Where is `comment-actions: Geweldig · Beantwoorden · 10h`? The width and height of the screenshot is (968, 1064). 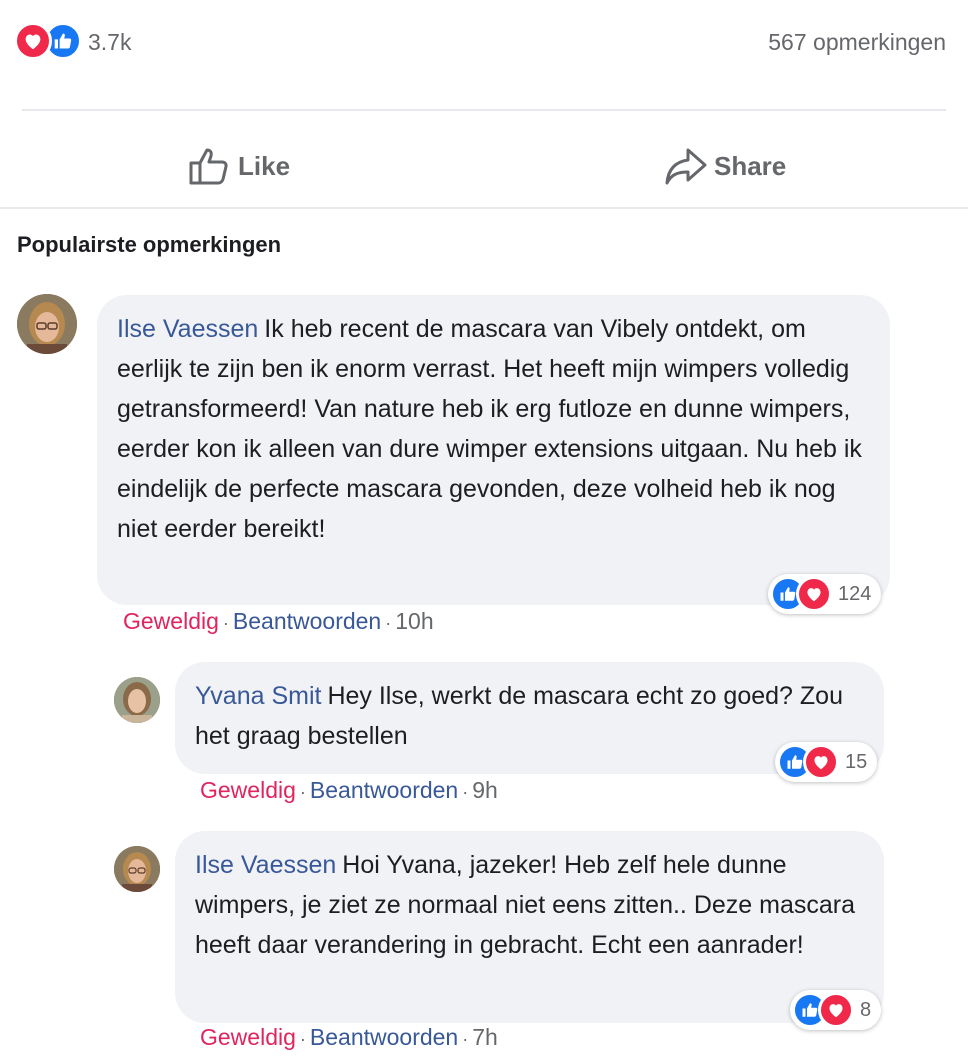
comment-actions: Geweldig · Beantwoorden · 10h is located at coordinates (278, 621).